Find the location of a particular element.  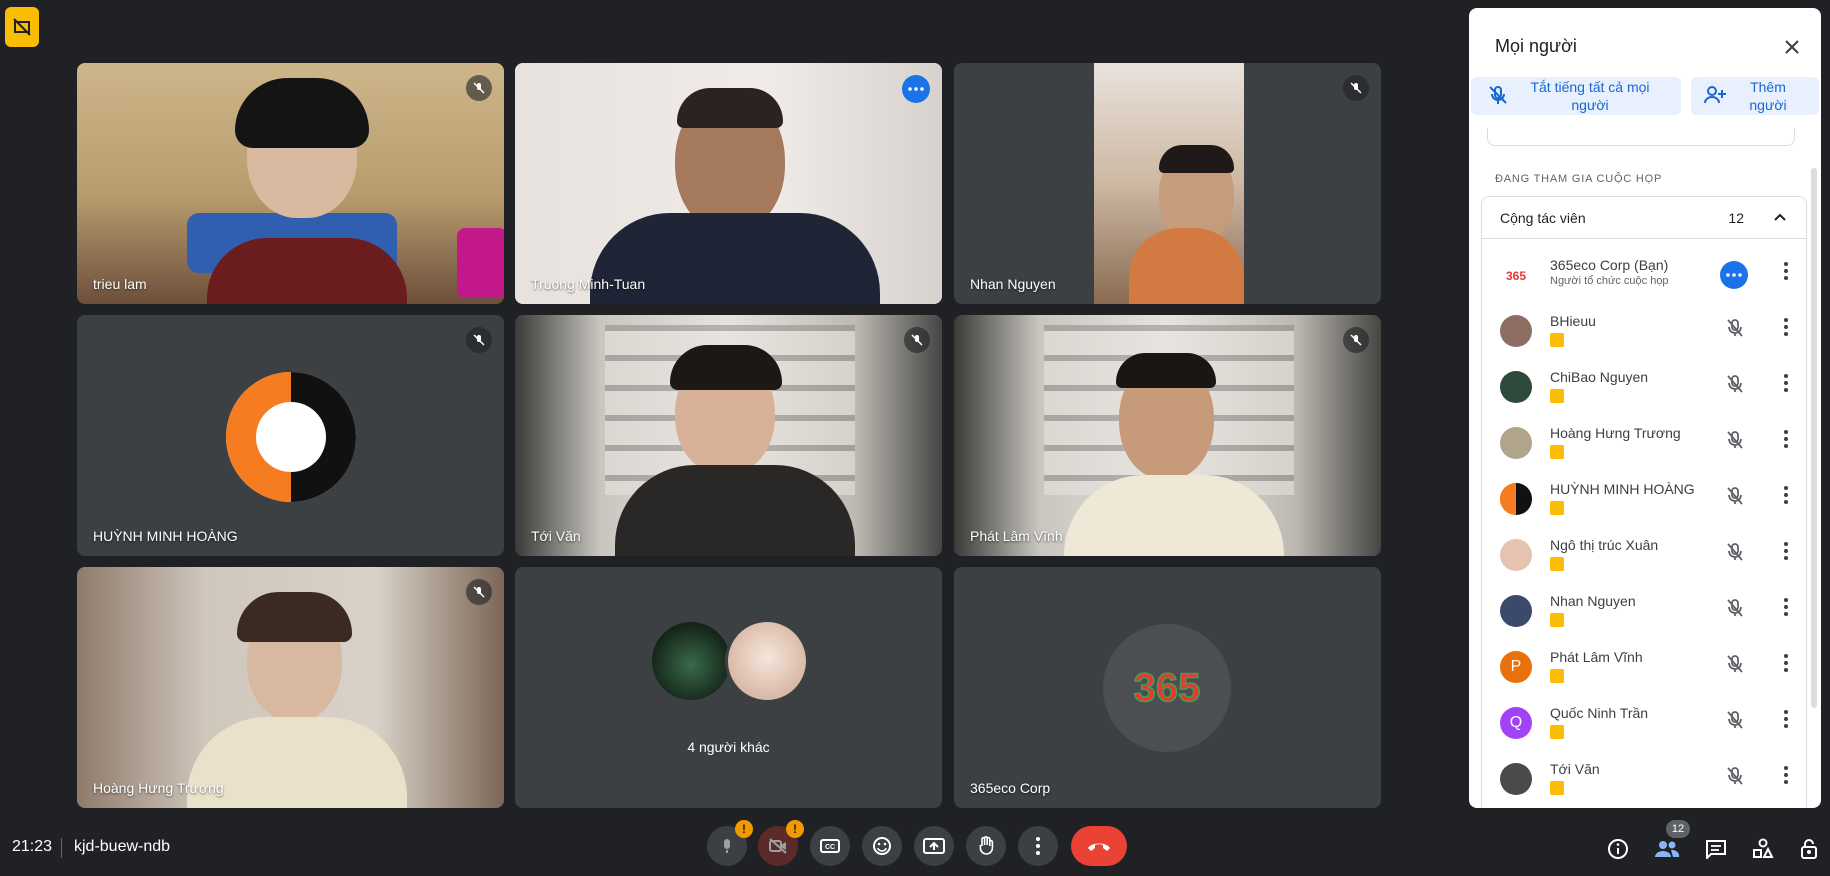

participant-name: Ngô thị trúc Xuân is located at coordinates (1604, 545).